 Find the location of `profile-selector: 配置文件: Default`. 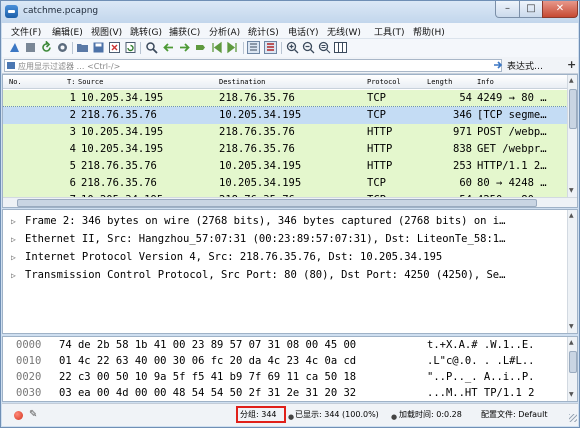

profile-selector: 配置文件: Default is located at coordinates (514, 414).